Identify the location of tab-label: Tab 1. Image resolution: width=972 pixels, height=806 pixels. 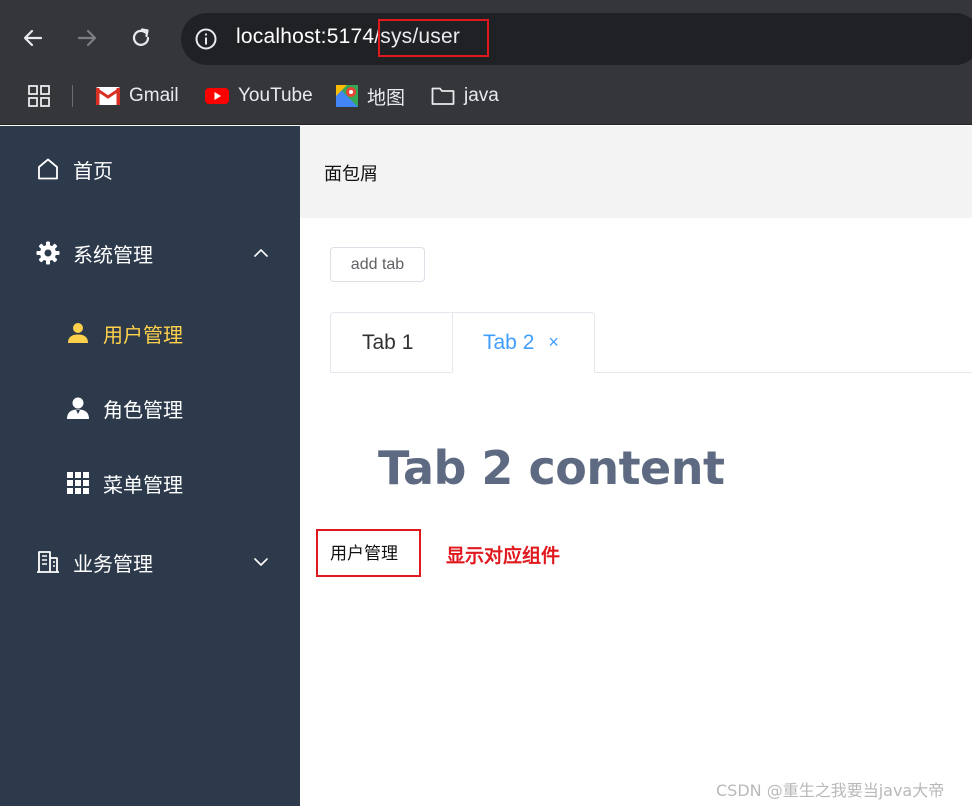
(388, 342).